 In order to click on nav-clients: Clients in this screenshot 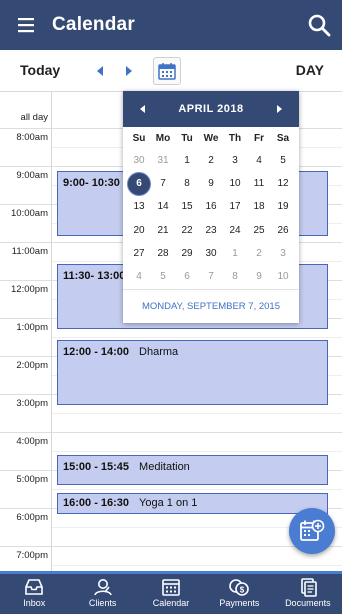, I will do `click(102, 594)`.